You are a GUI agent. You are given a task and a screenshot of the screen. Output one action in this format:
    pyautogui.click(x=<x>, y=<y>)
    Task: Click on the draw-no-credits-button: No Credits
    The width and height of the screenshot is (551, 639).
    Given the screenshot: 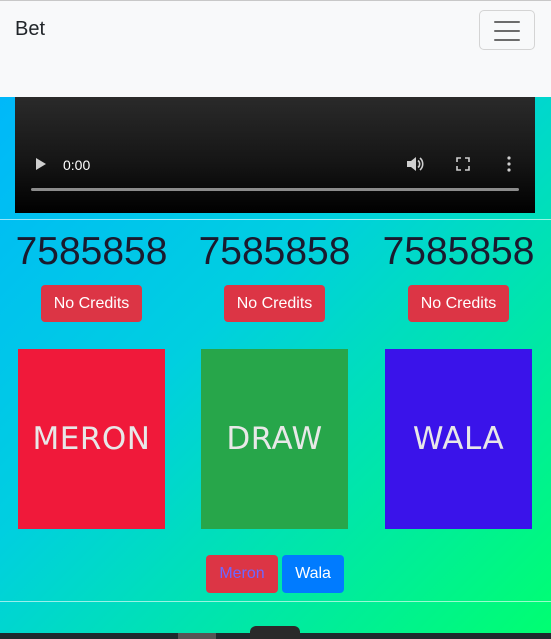 What is the action you would take?
    pyautogui.click(x=274, y=303)
    